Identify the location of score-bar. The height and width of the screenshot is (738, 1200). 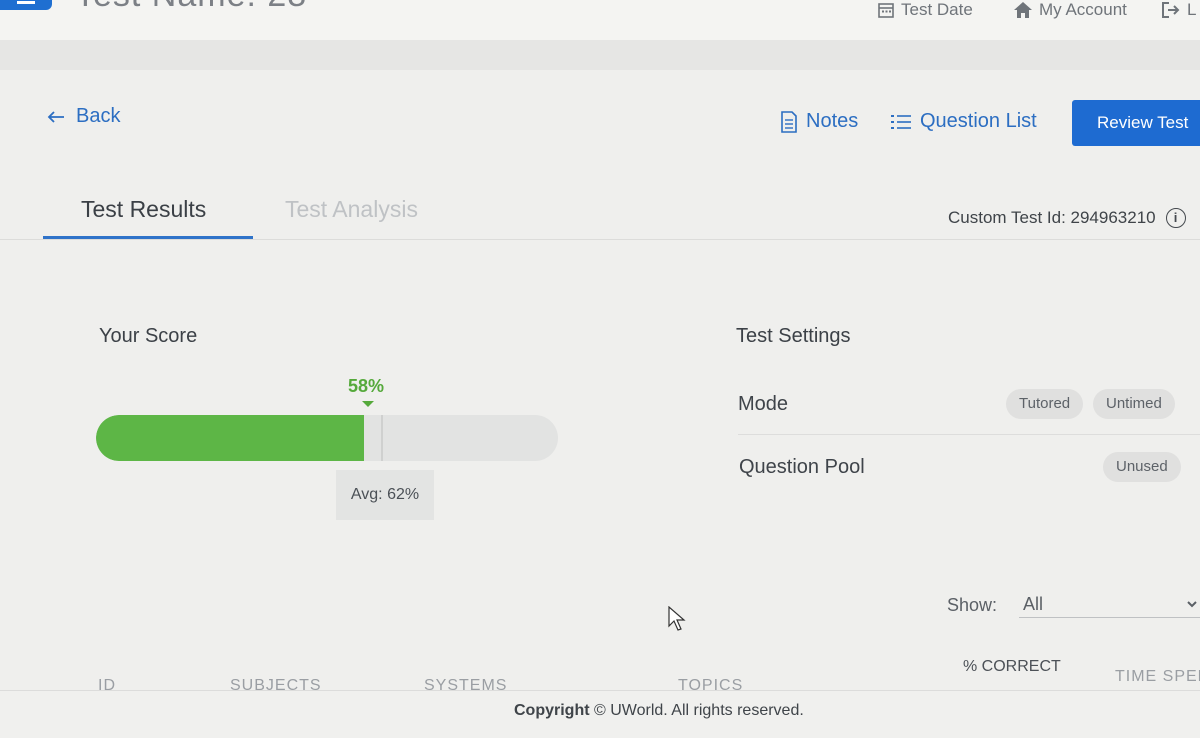
(327, 438).